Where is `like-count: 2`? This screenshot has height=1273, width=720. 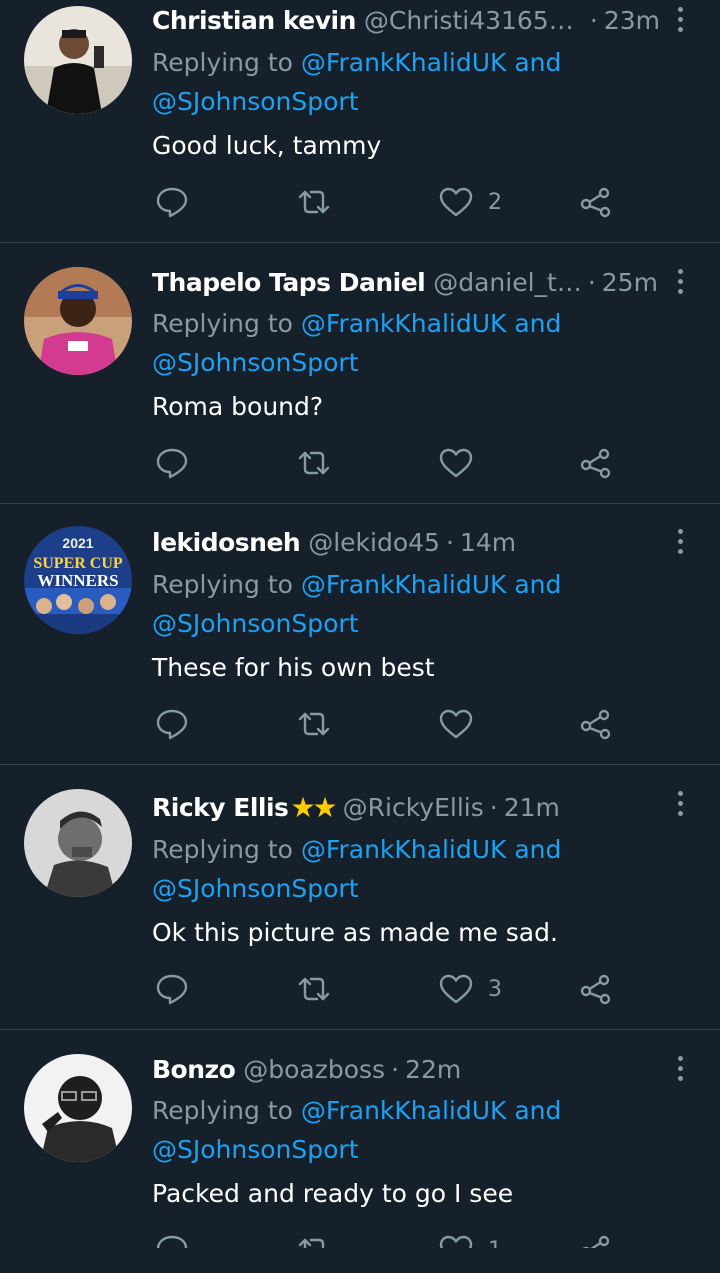
like-count: 2 is located at coordinates (495, 202).